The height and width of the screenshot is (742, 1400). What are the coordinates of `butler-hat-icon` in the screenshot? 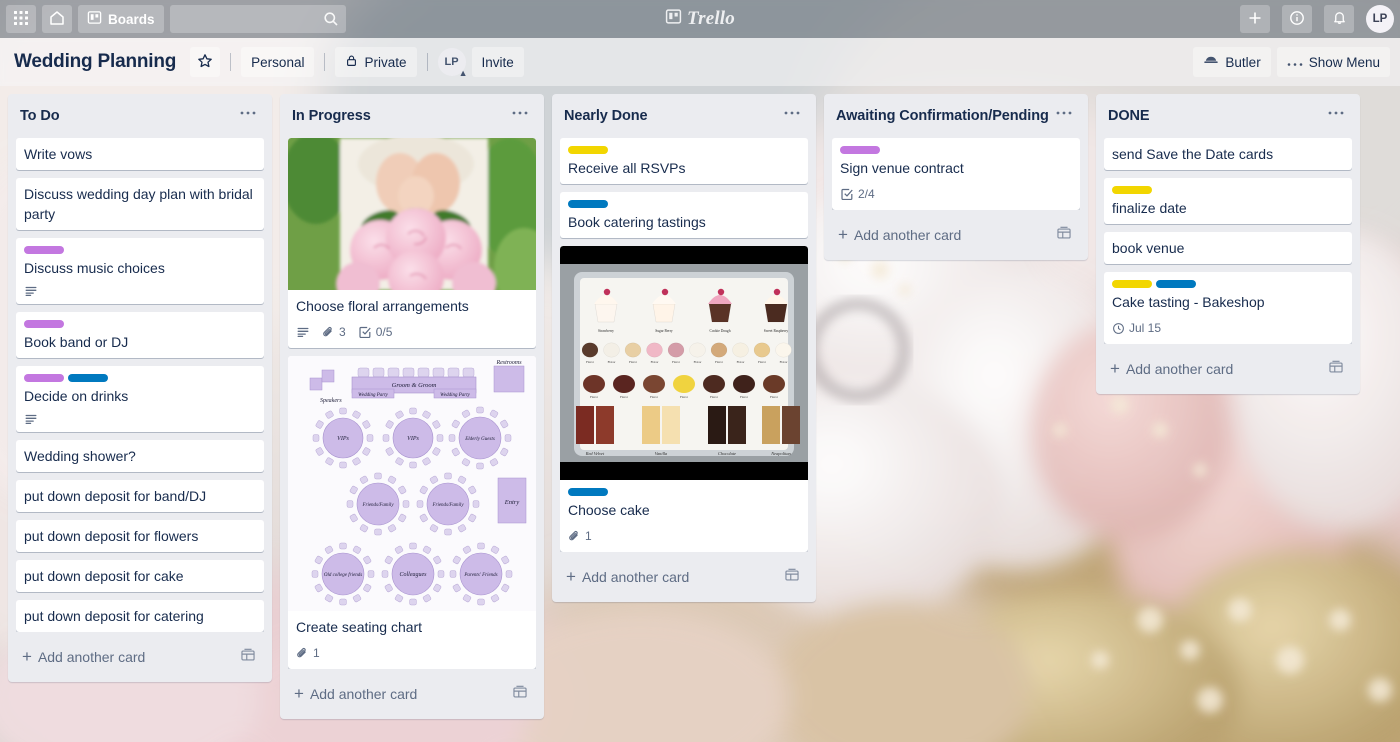 It's located at (1211, 62).